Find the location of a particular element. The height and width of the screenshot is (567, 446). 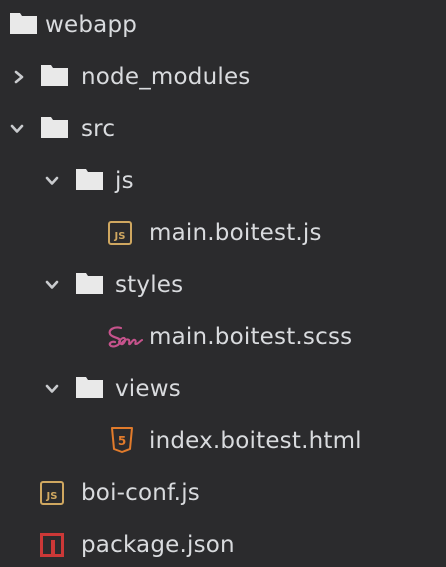

tree-item-package-json: package.json is located at coordinates (223, 543).